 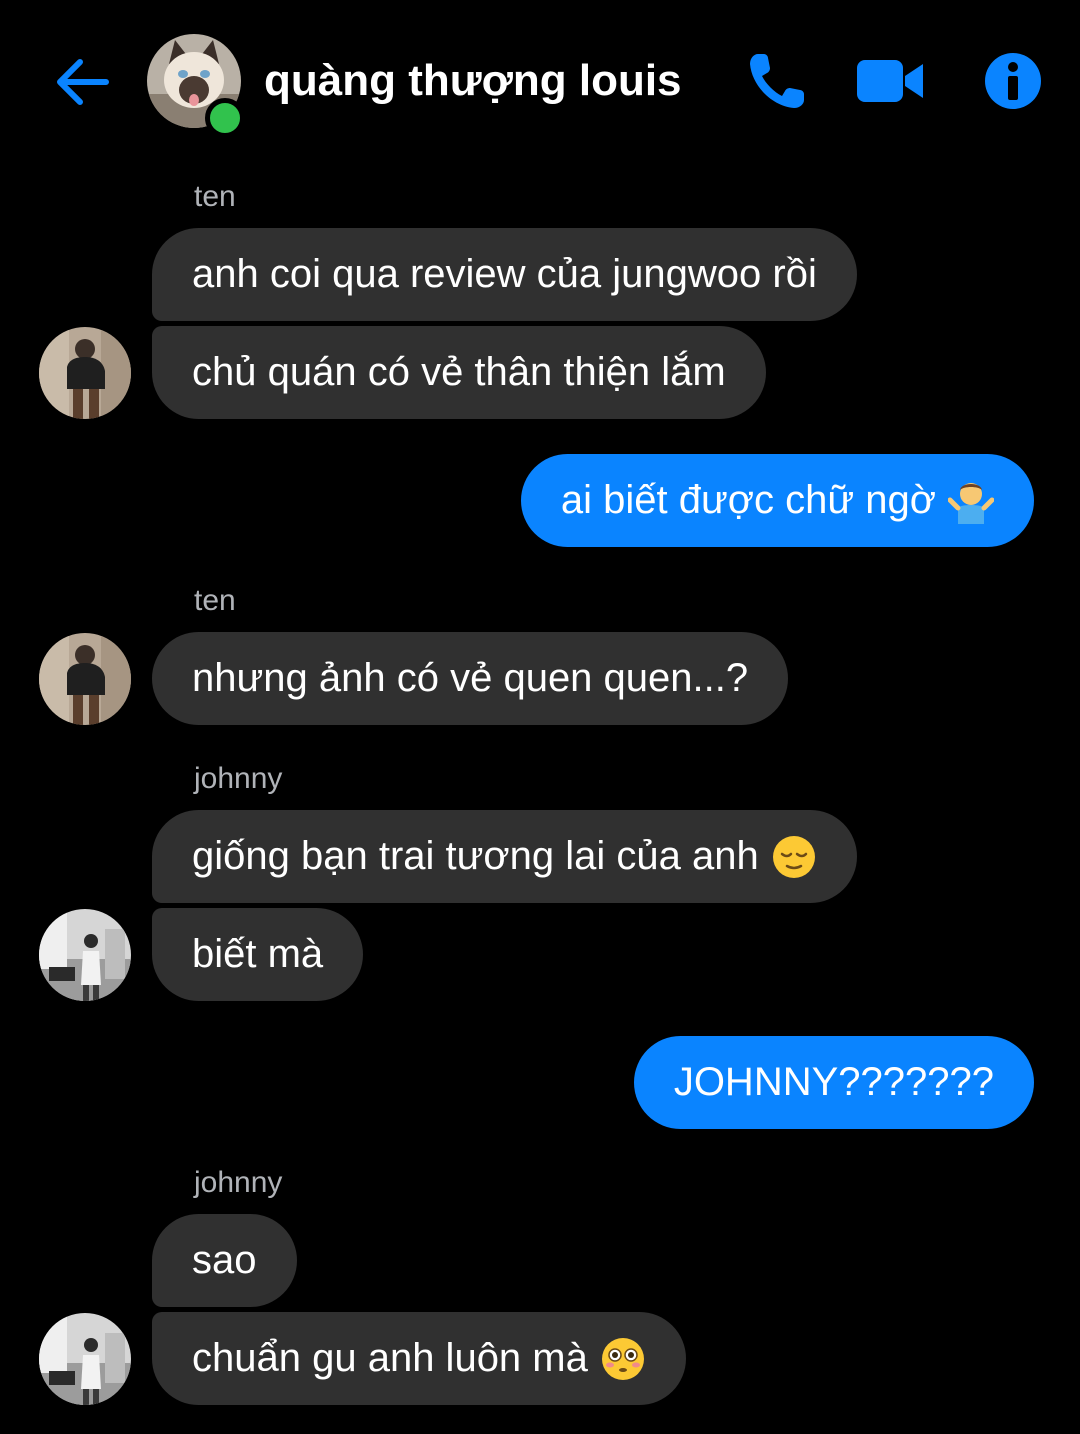 I want to click on chat-header: quàng thượng louis, so click(x=540, y=80).